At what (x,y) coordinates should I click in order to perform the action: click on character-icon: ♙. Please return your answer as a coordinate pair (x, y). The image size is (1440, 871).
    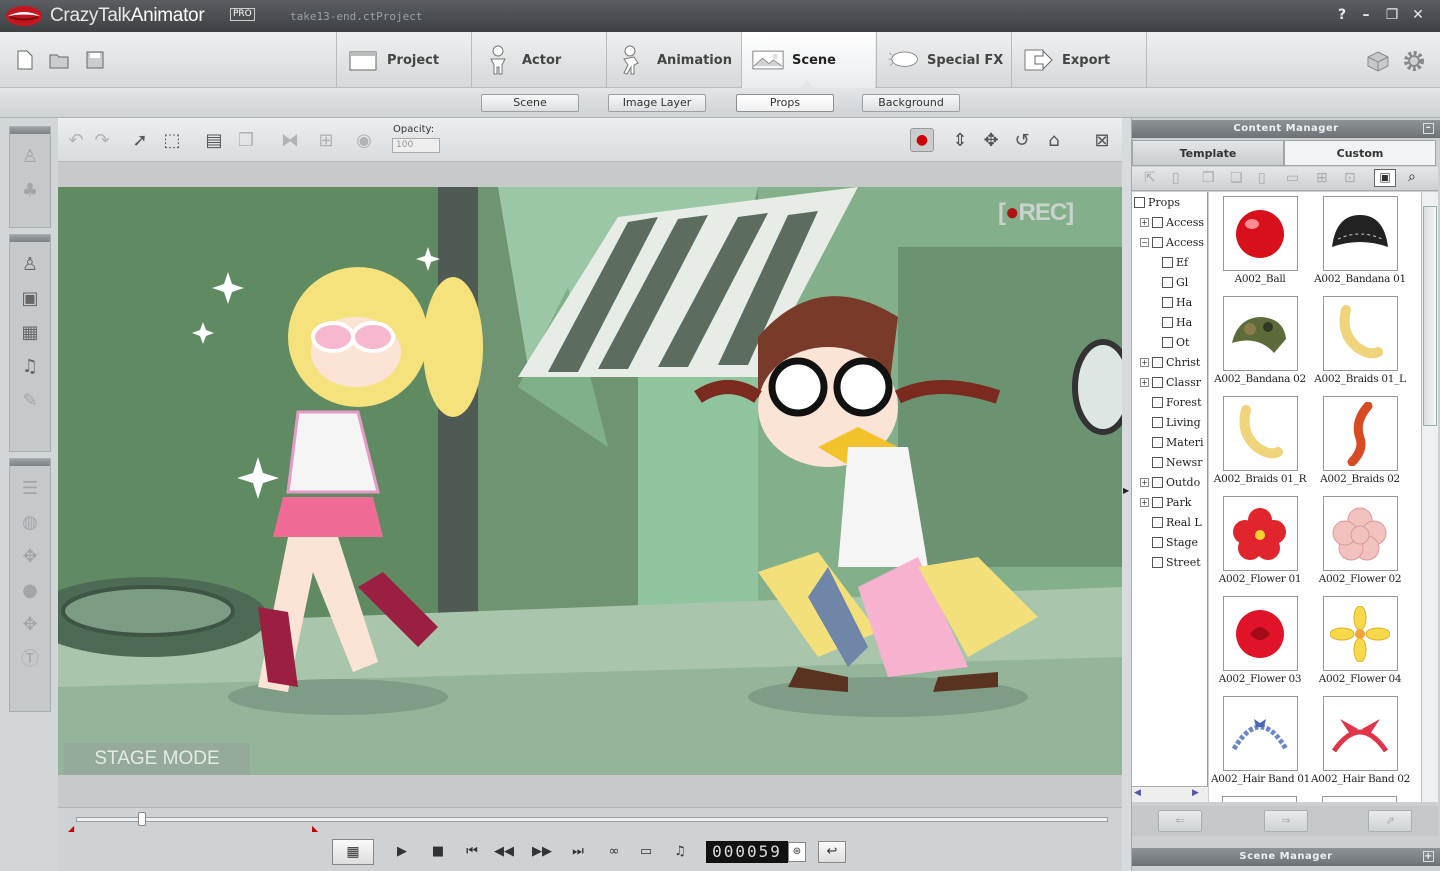
    Looking at the image, I should click on (30, 264).